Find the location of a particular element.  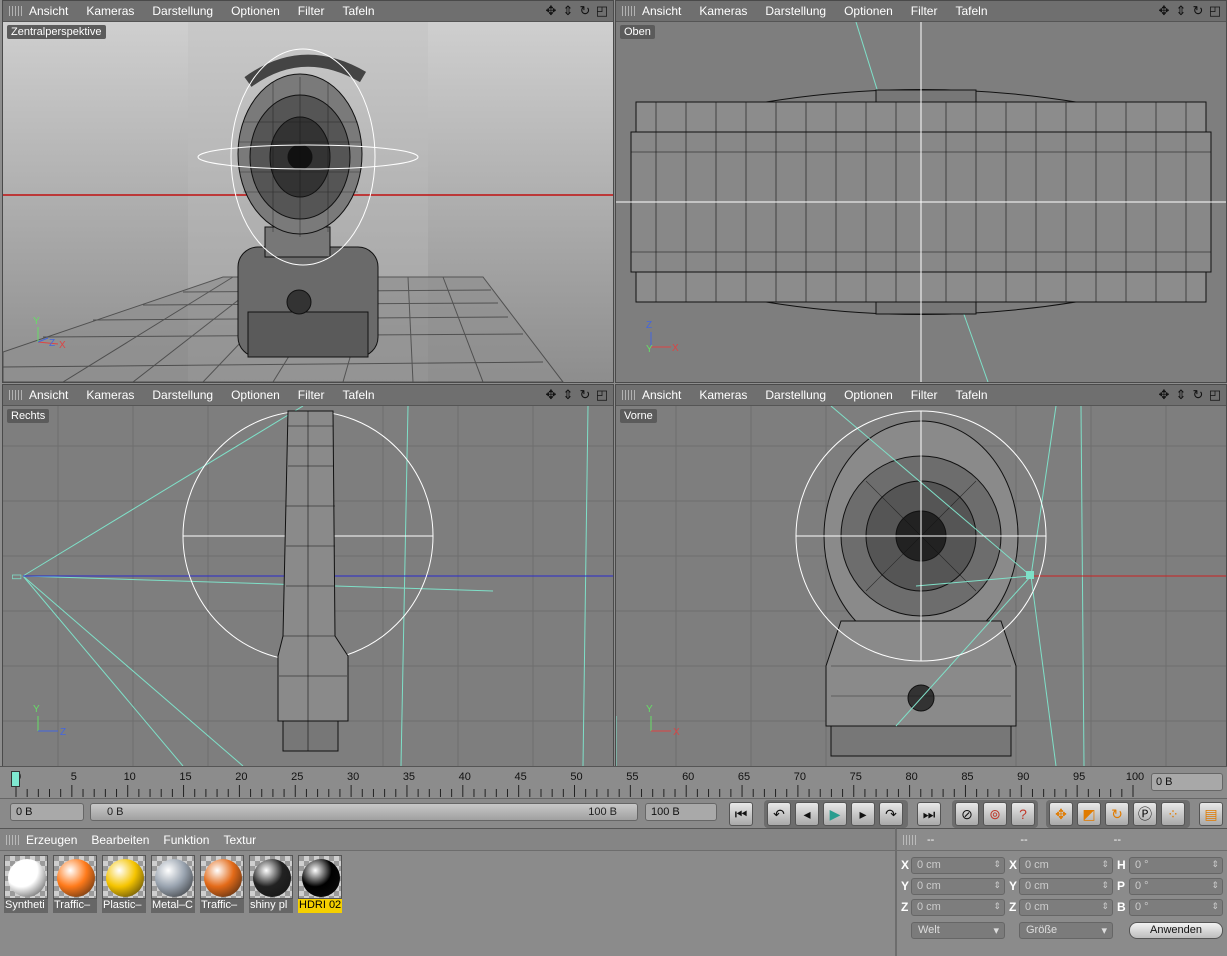

parameter-key-icon: Ⓟ is located at coordinates (1145, 814).